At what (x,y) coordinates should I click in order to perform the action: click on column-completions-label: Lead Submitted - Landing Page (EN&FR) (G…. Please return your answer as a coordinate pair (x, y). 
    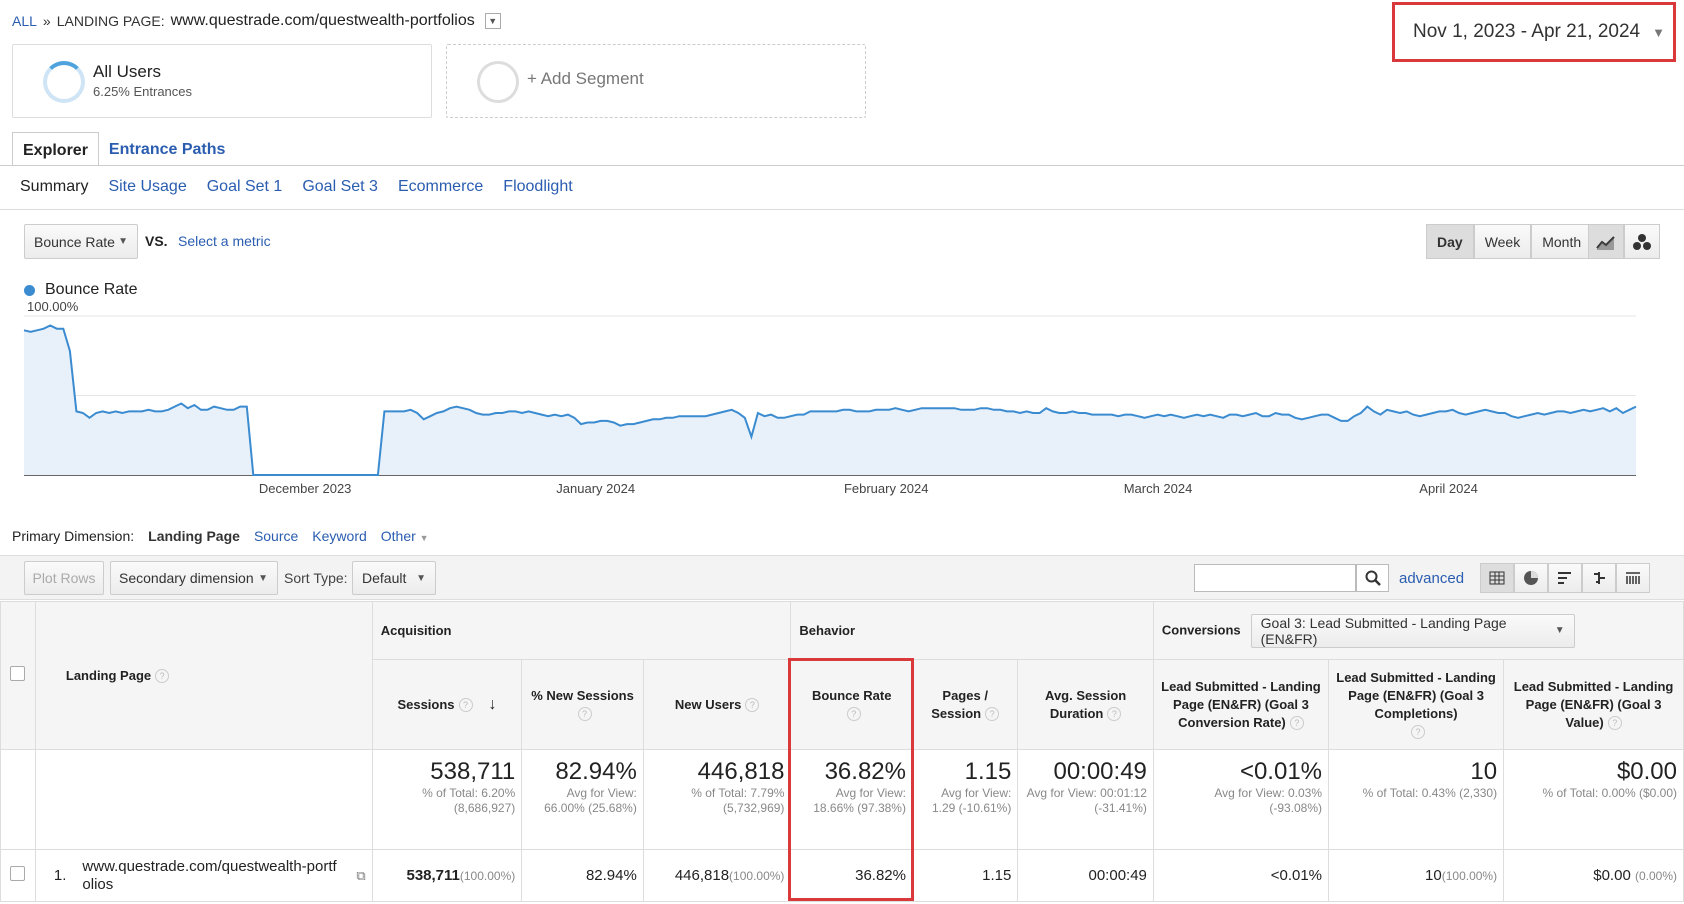
    Looking at the image, I should click on (1416, 695).